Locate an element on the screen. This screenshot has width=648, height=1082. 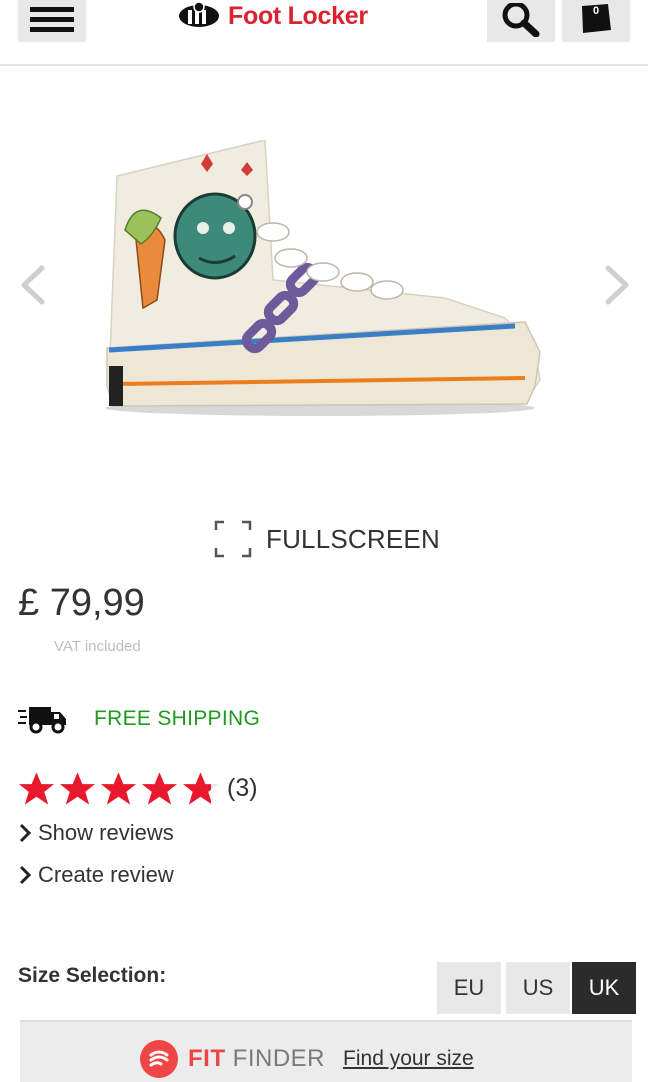
fullscreen-button: FULLSCREEN is located at coordinates (327, 539).